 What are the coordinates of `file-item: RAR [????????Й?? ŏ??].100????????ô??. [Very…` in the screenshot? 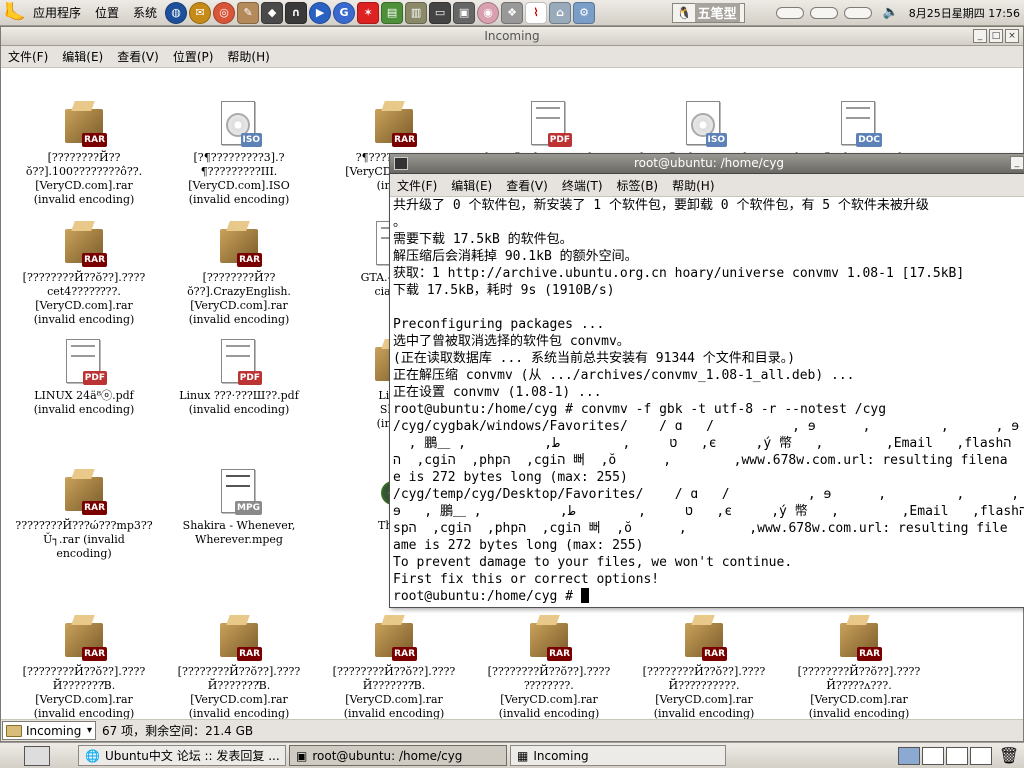 It's located at (84, 154).